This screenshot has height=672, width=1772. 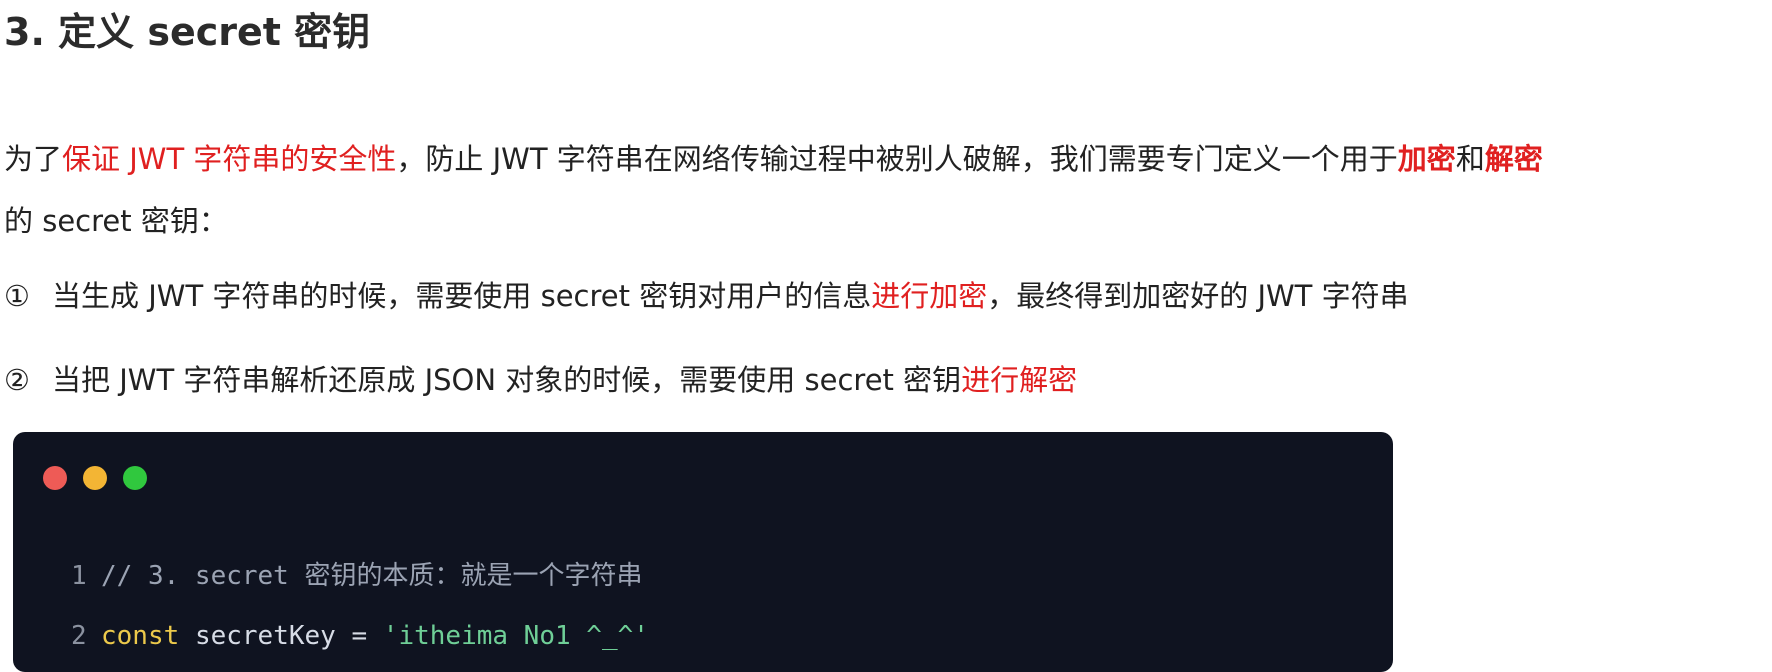 I want to click on code-identifier: secretKey, so click(x=265, y=636).